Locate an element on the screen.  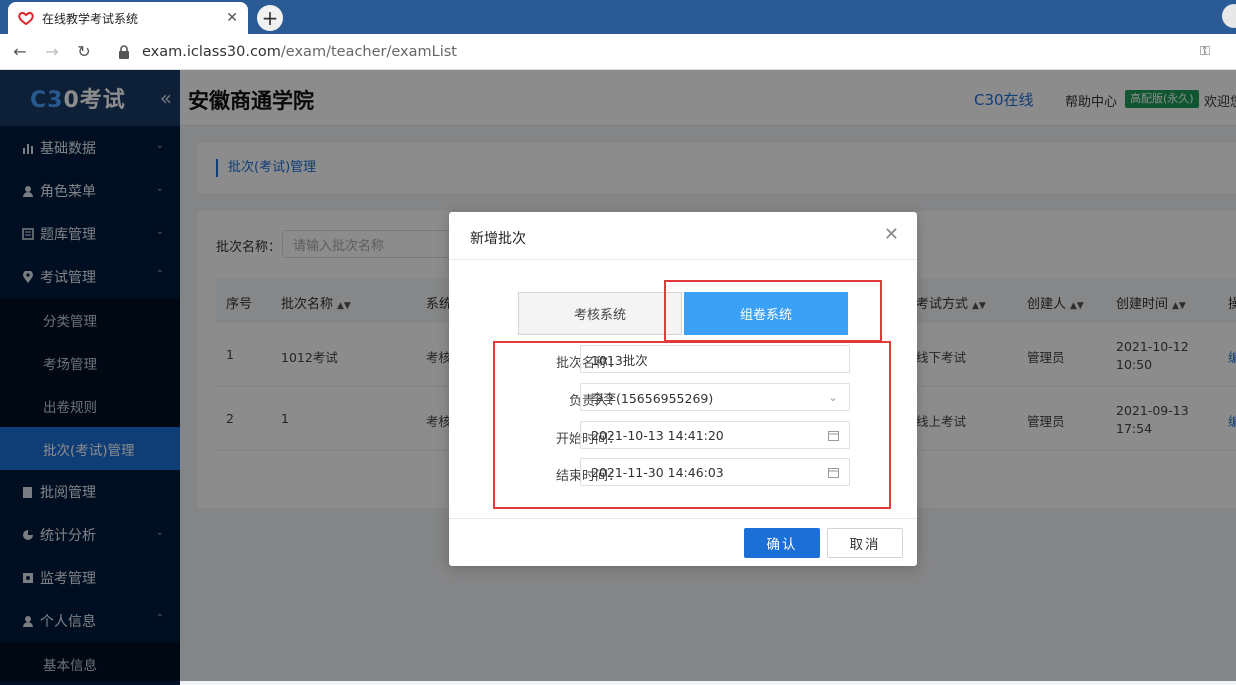
site-favicon-icon is located at coordinates (26, 18).